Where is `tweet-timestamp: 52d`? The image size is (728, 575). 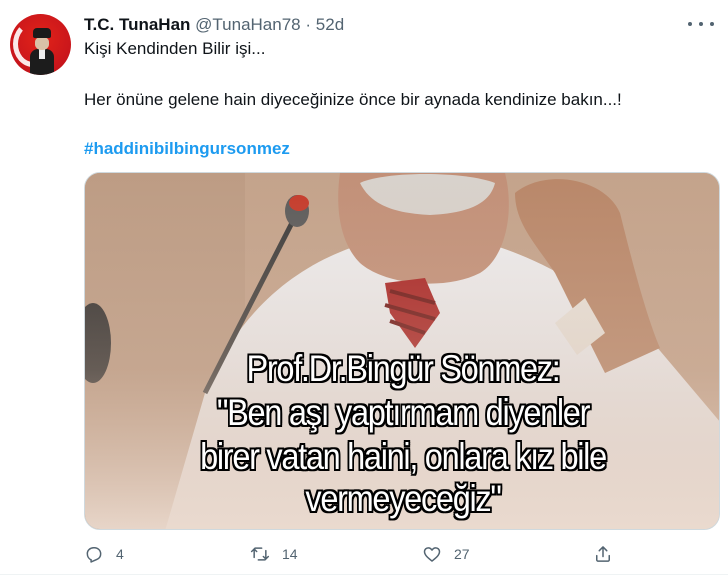
tweet-timestamp: 52d is located at coordinates (330, 24).